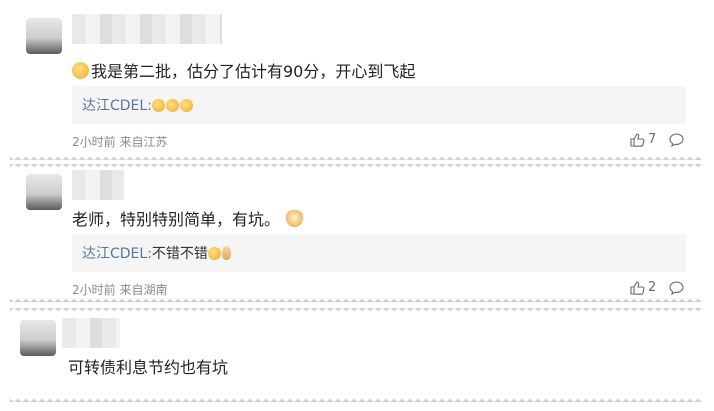 The width and height of the screenshot is (714, 411). I want to click on like-count: 2, so click(652, 287).